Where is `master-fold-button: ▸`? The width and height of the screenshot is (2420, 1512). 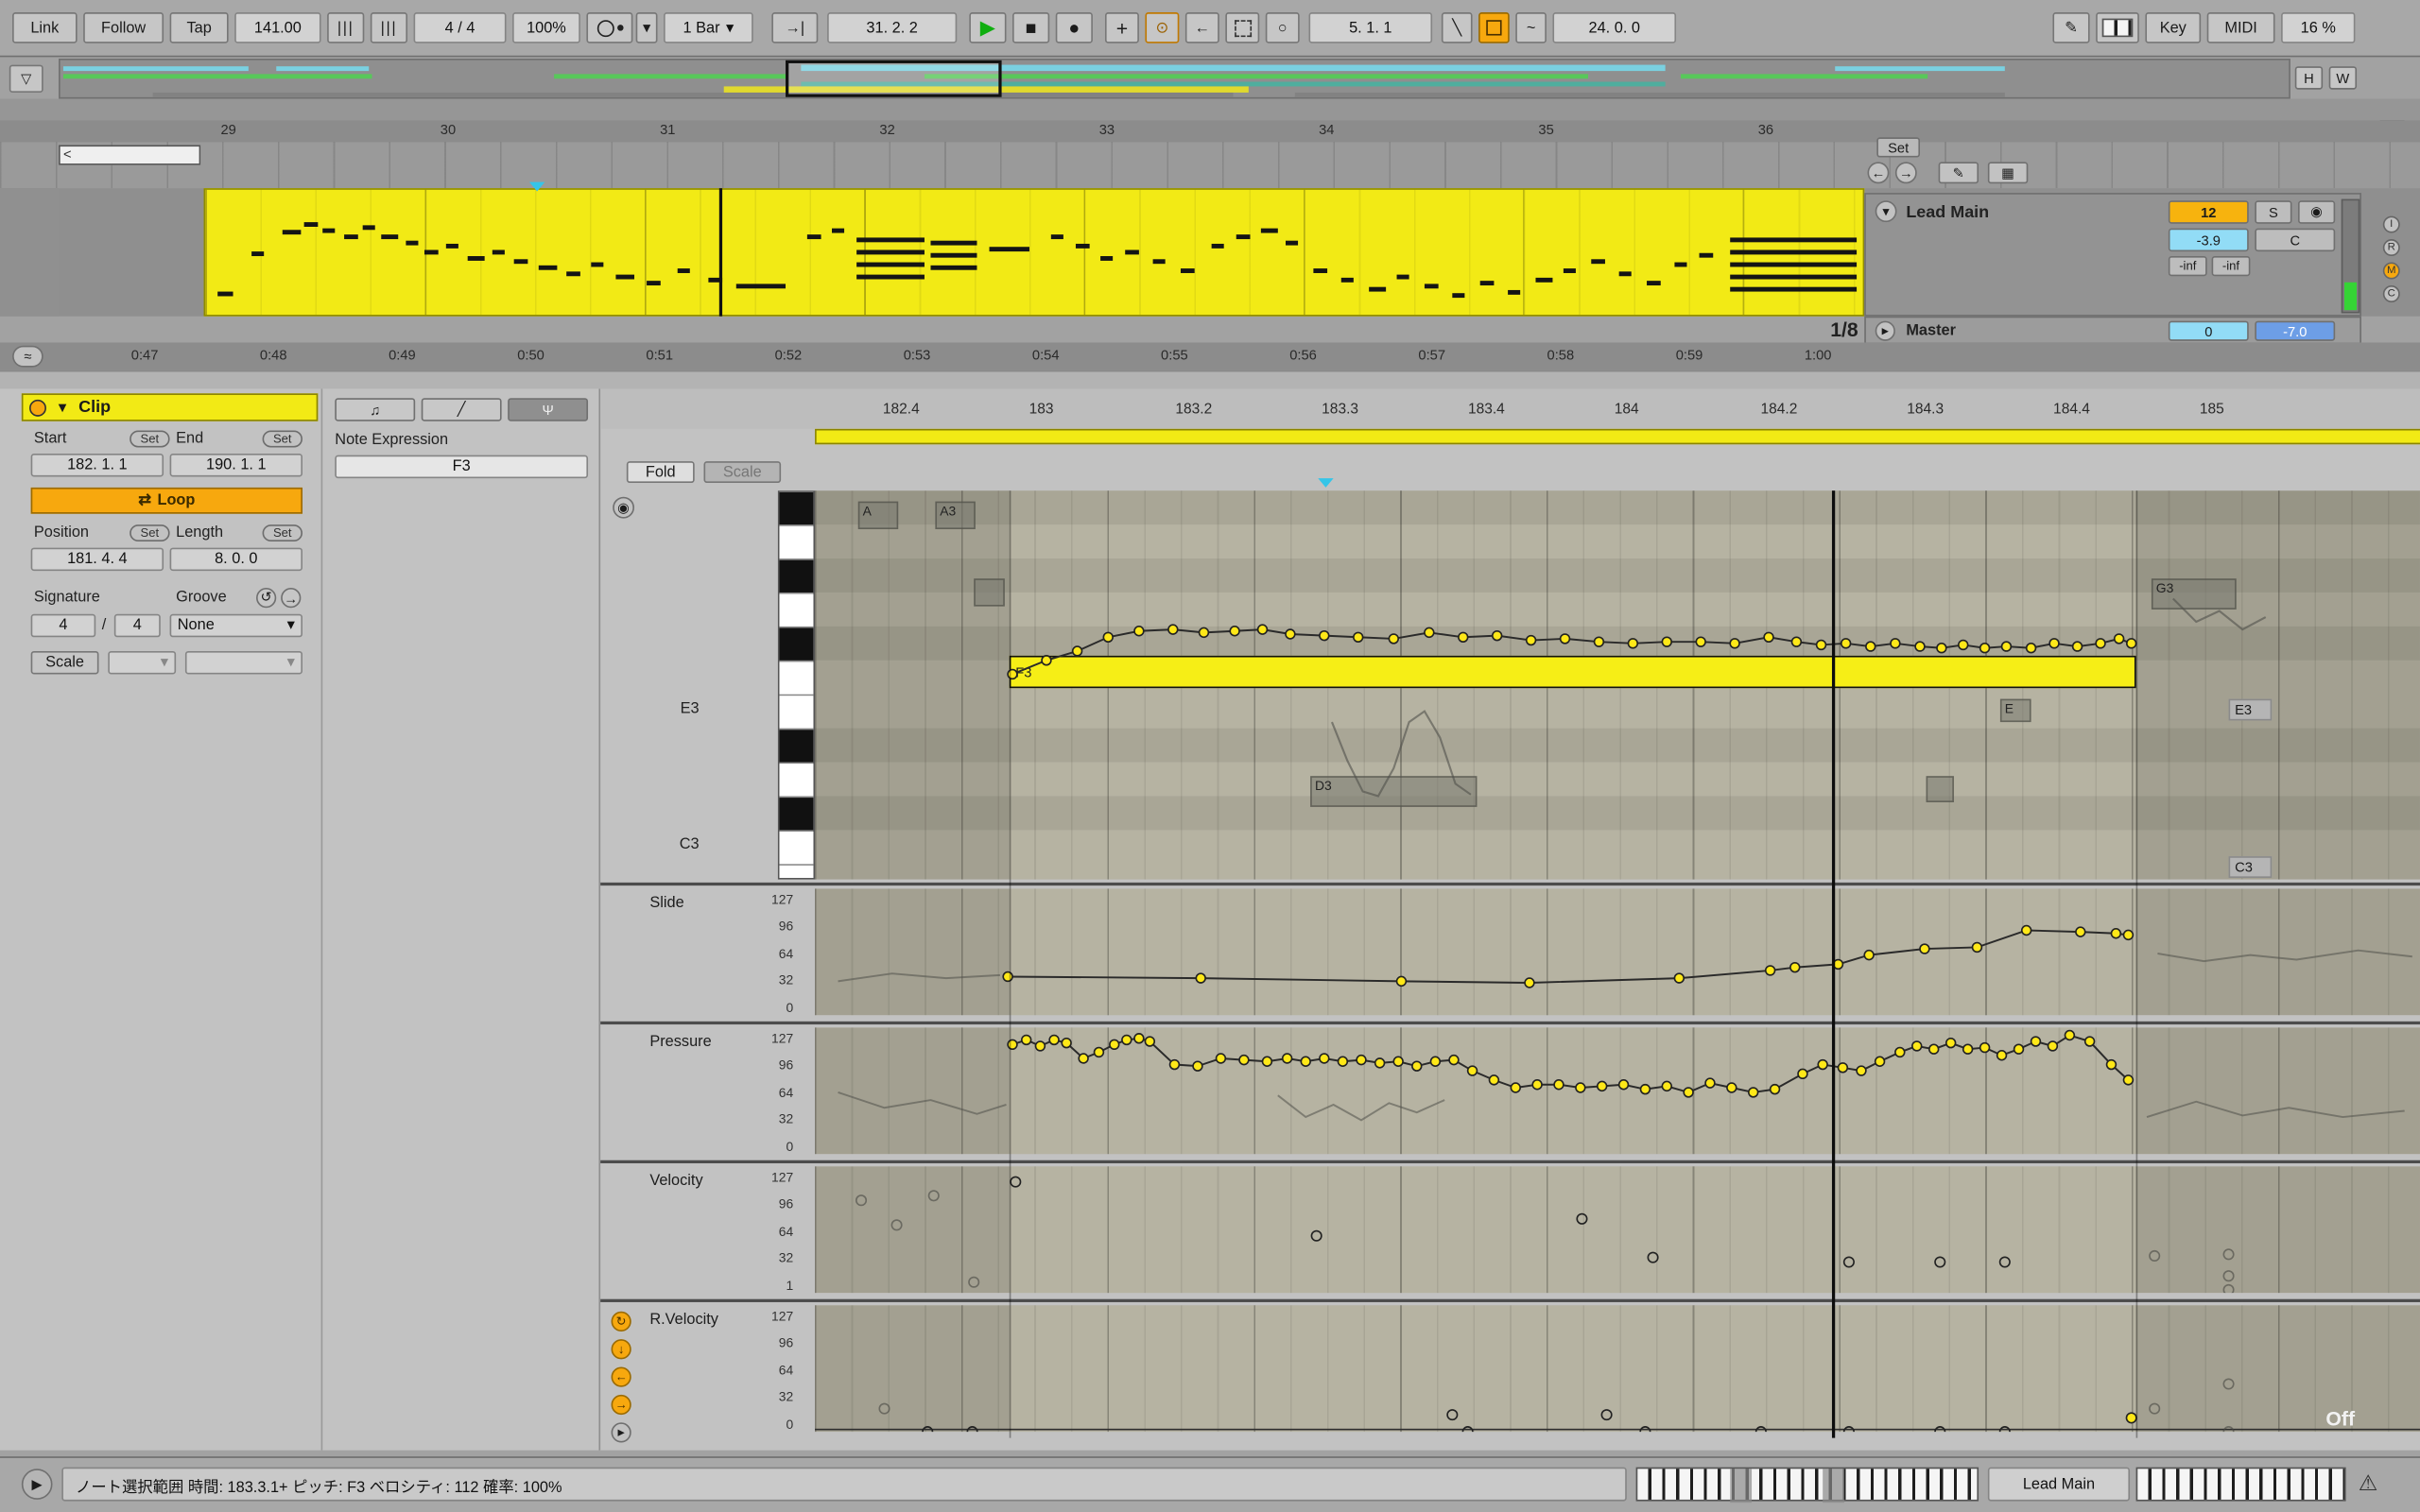
master-fold-button: ▸ is located at coordinates (1885, 330).